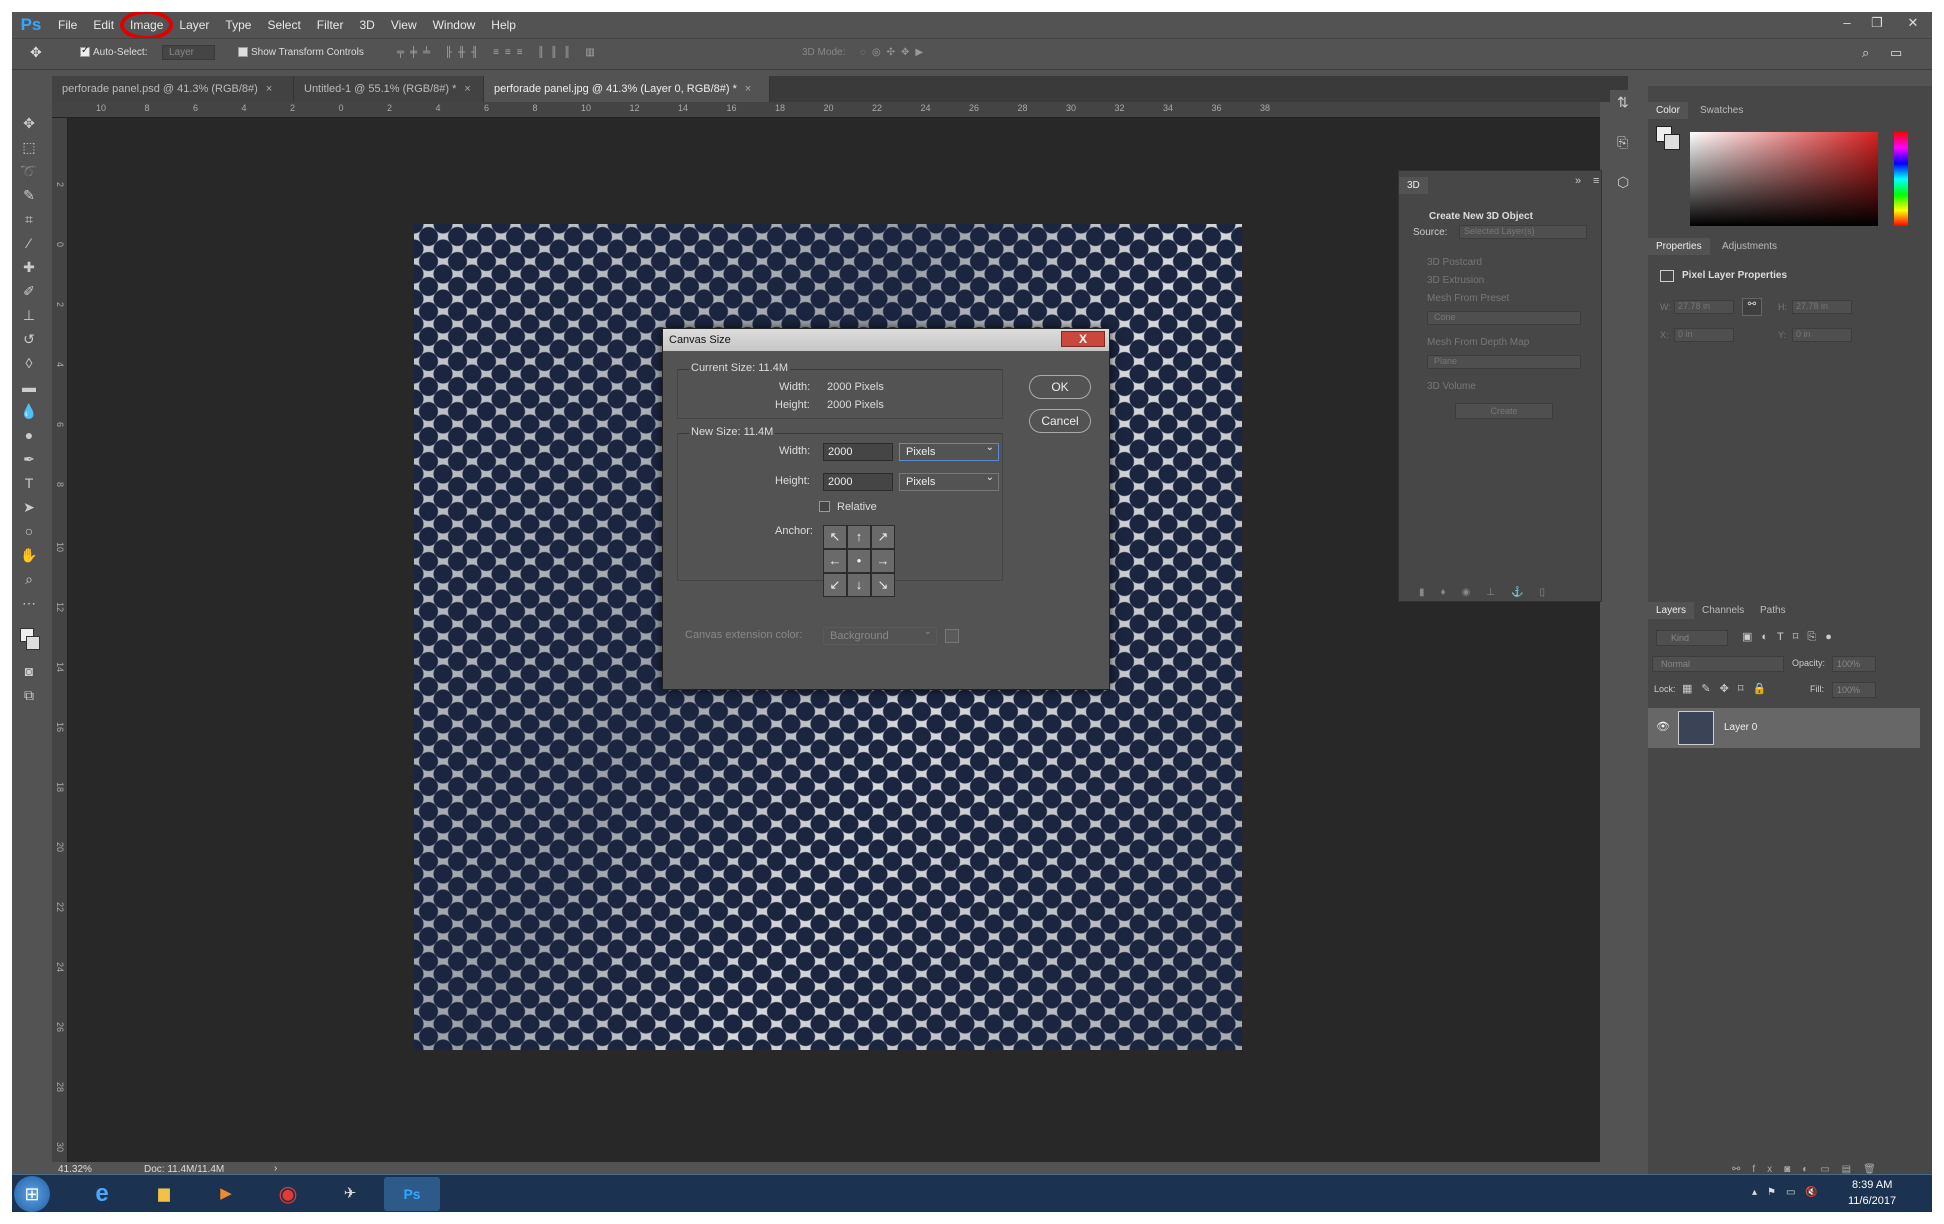 This screenshot has width=1944, height=1224. I want to click on menu-filter: Filter, so click(330, 25).